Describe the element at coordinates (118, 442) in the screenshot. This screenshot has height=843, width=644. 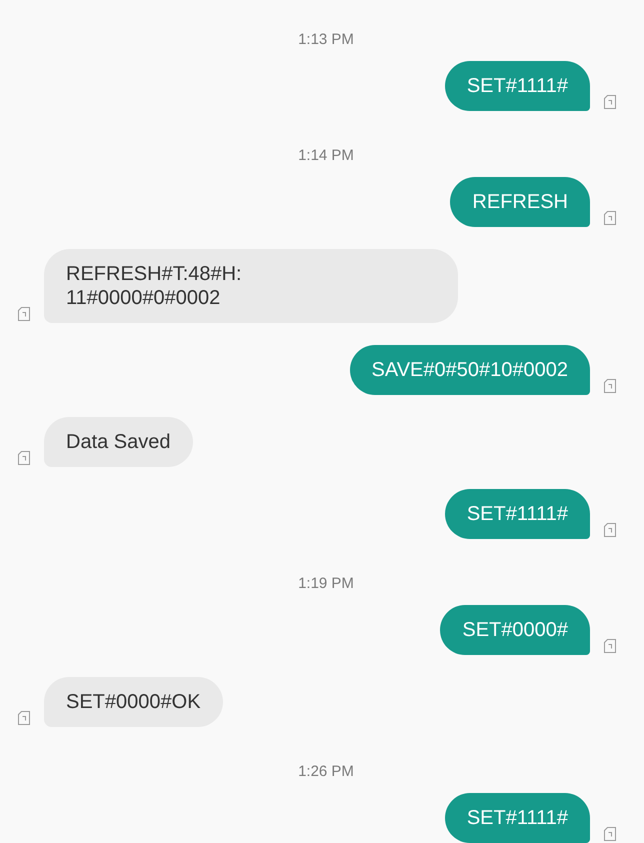
I see `received-message-bubble: Data Saved` at that location.